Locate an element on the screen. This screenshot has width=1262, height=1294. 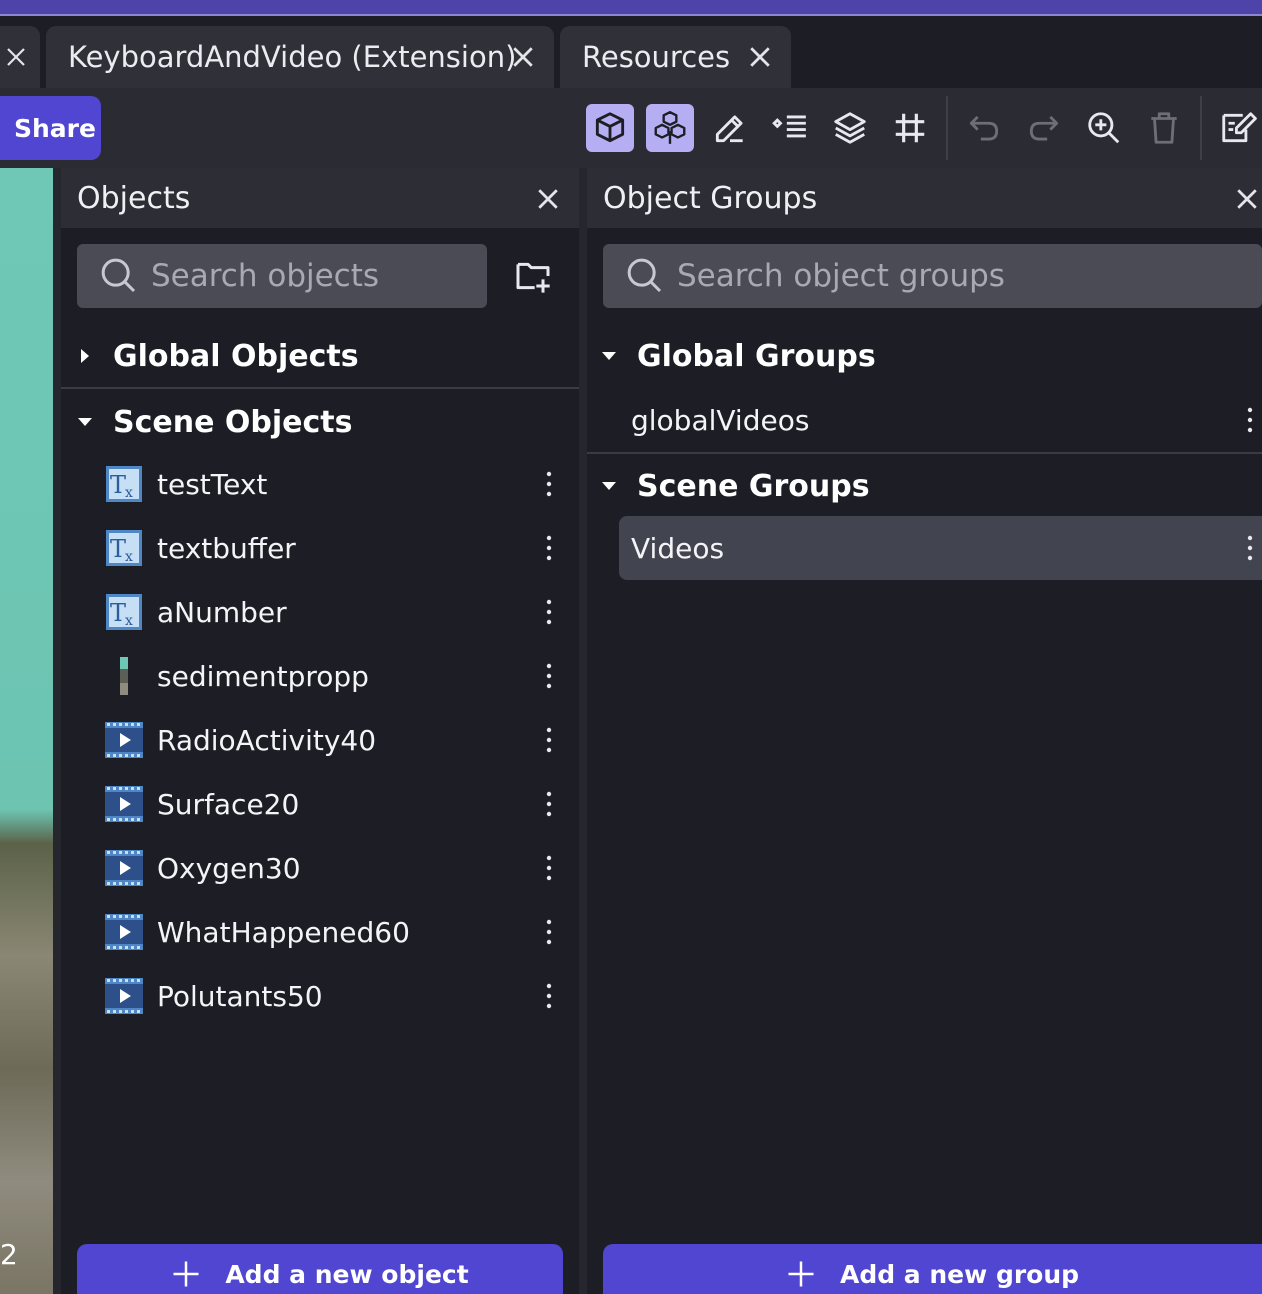
zoom-icon is located at coordinates (1104, 128).